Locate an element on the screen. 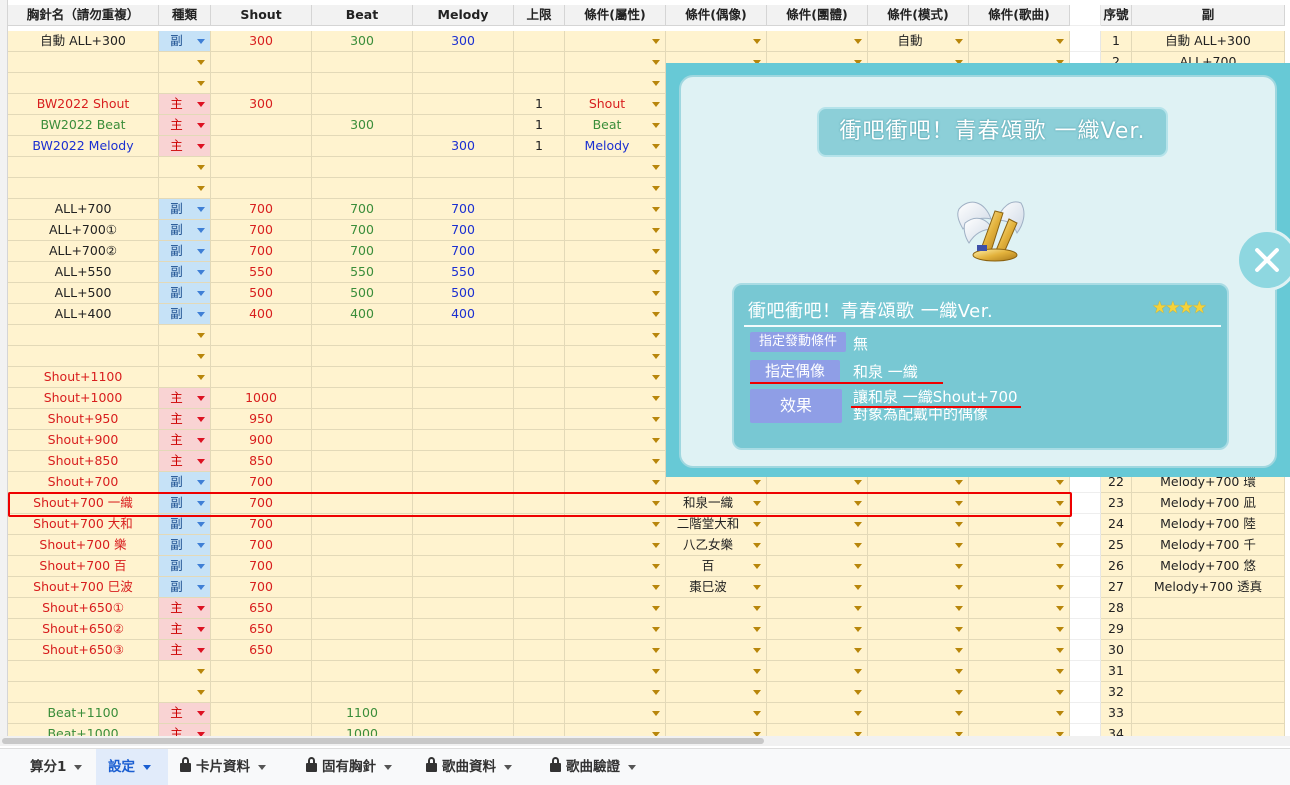  cell-seq: 33 is located at coordinates (1116, 713).